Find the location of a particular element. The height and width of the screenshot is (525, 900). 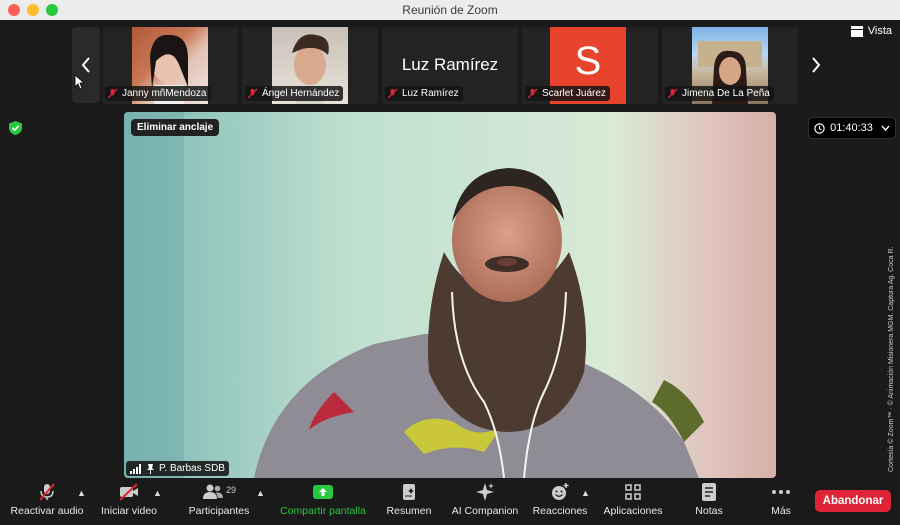

summary-button: Resumen is located at coordinates (409, 502).